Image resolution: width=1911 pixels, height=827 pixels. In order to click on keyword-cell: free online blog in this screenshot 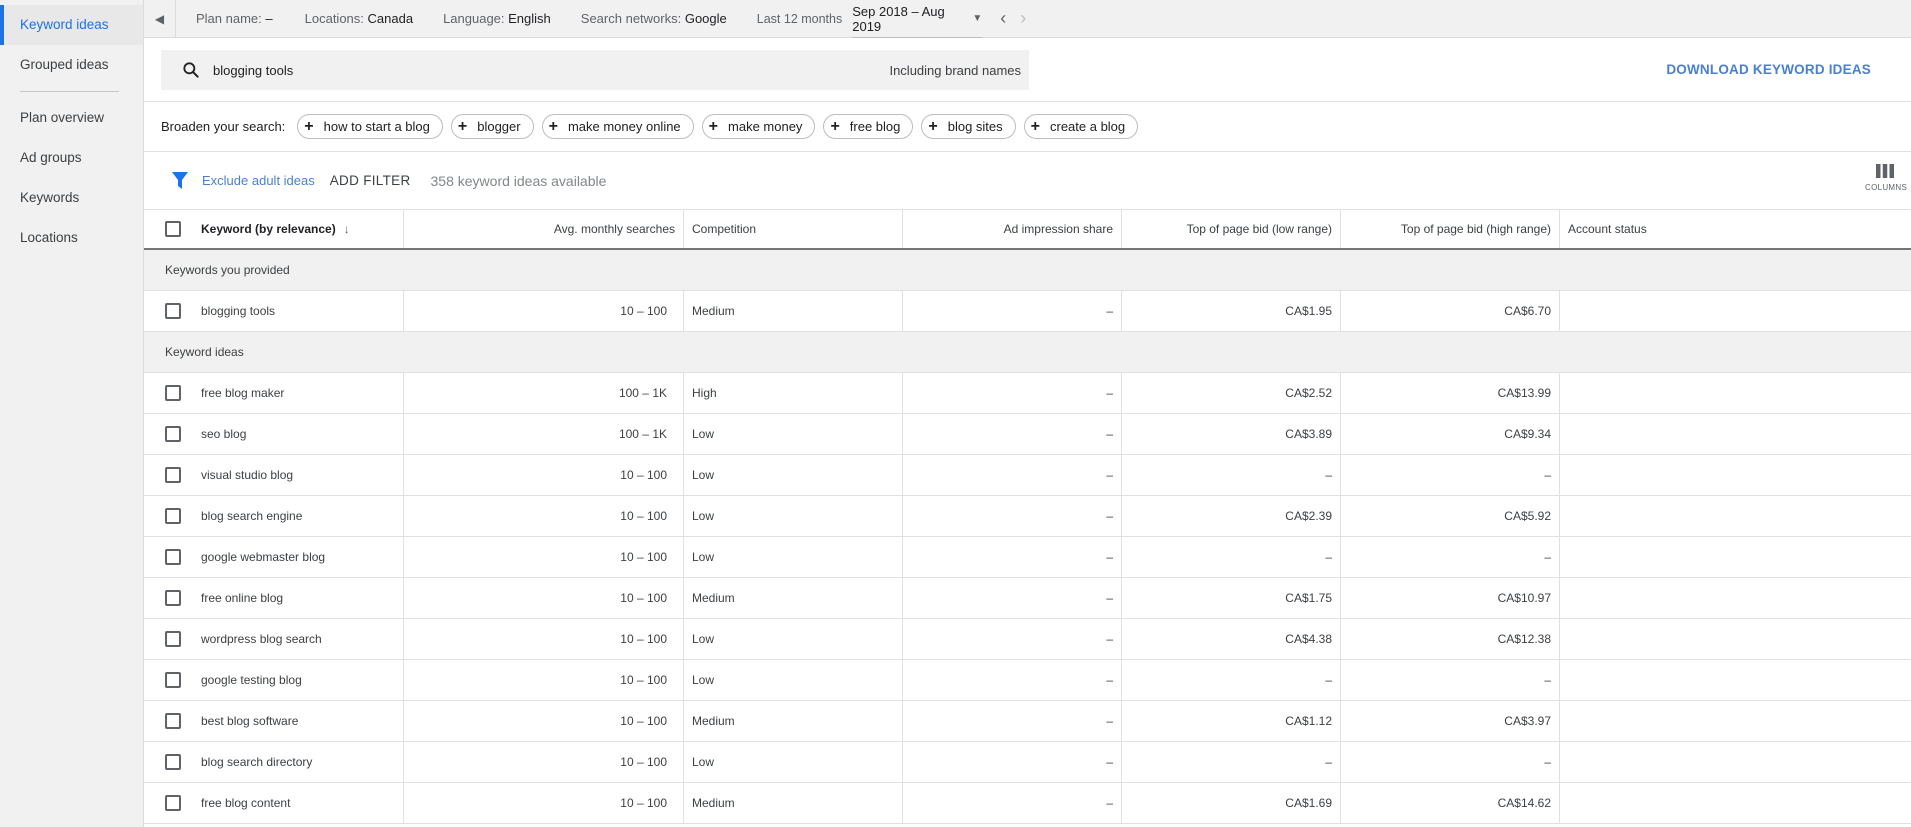, I will do `click(274, 598)`.